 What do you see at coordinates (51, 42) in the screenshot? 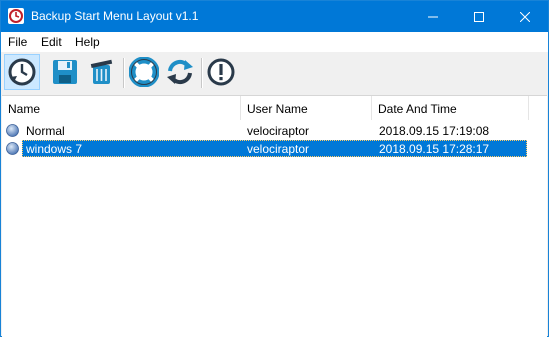
I see `menu-edit: Edit` at bounding box center [51, 42].